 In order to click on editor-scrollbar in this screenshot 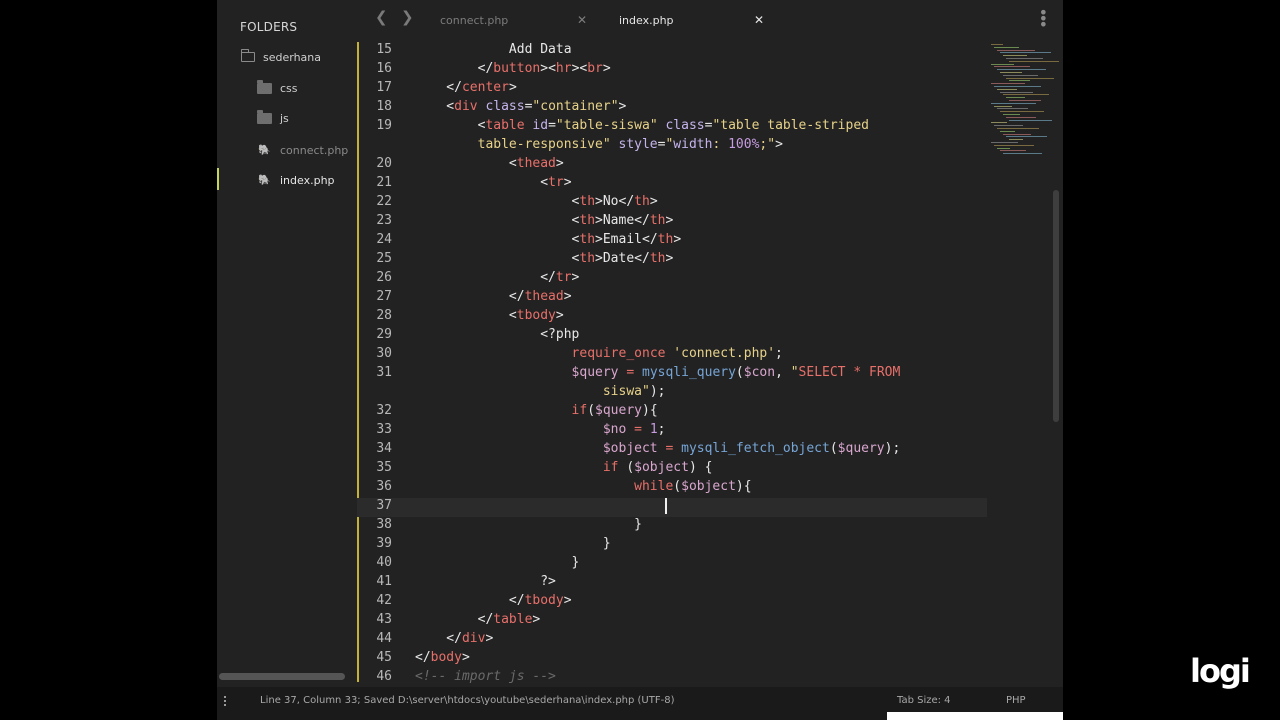, I will do `click(1056, 306)`.